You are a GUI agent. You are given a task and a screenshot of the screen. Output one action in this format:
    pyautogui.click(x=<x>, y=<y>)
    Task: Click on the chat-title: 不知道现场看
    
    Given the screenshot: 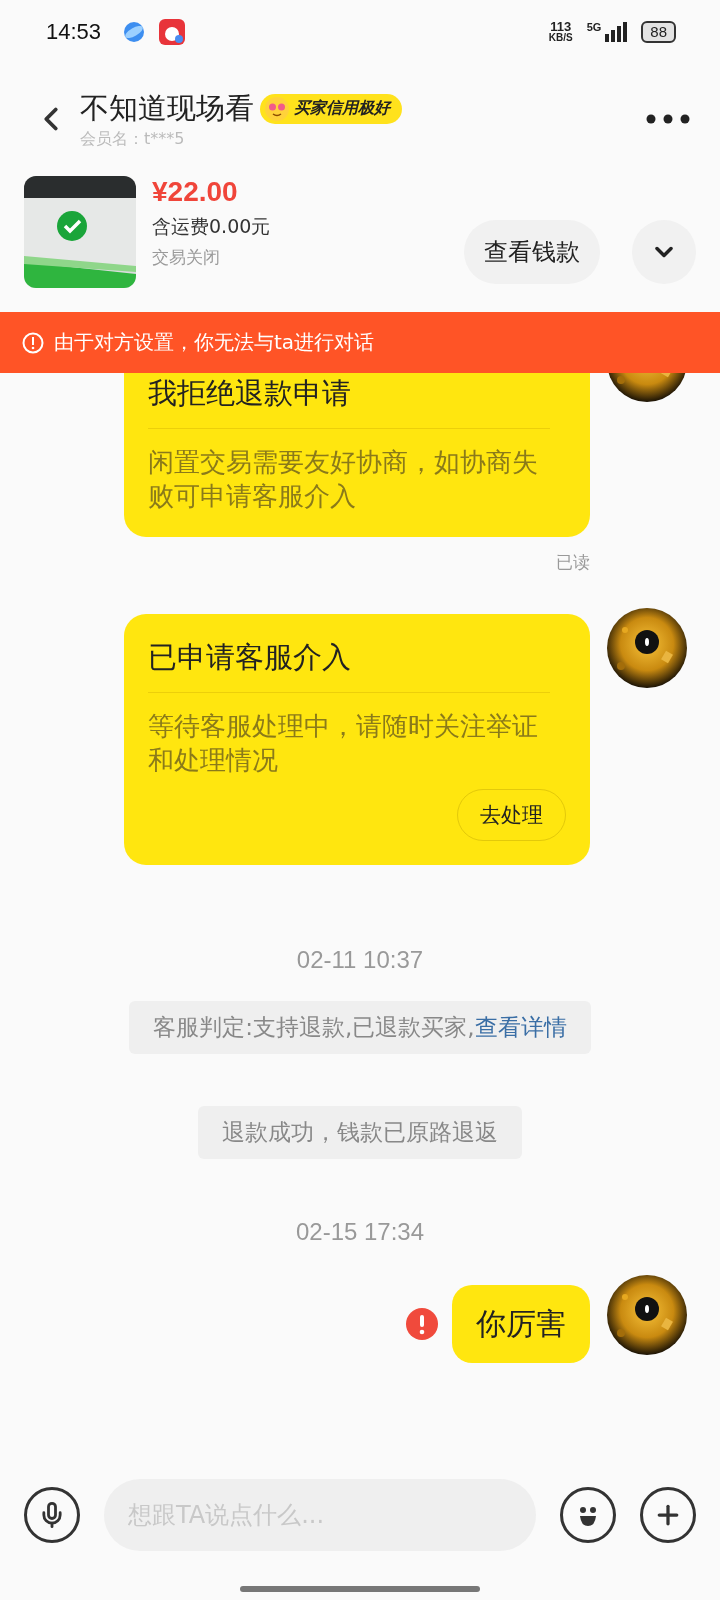 What is the action you would take?
    pyautogui.click(x=167, y=108)
    